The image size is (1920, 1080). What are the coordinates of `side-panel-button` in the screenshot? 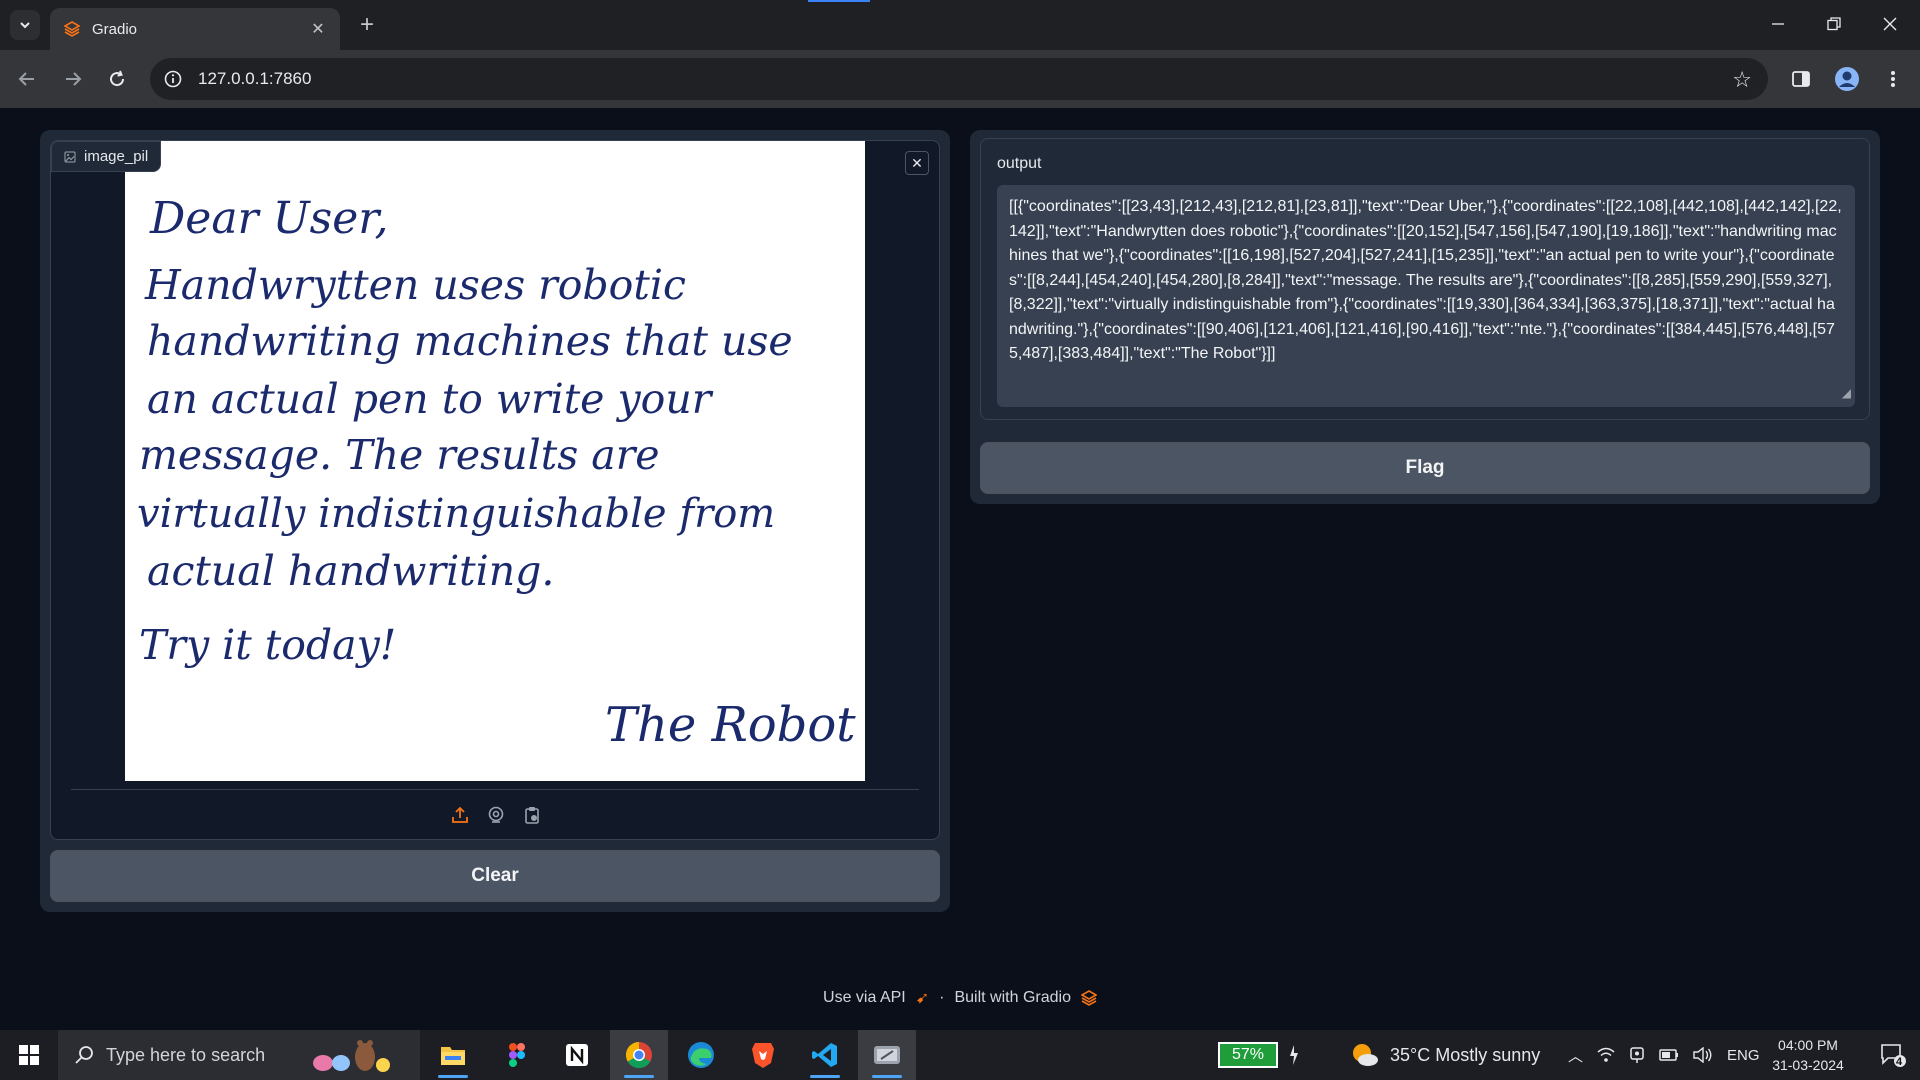 It's located at (1801, 79).